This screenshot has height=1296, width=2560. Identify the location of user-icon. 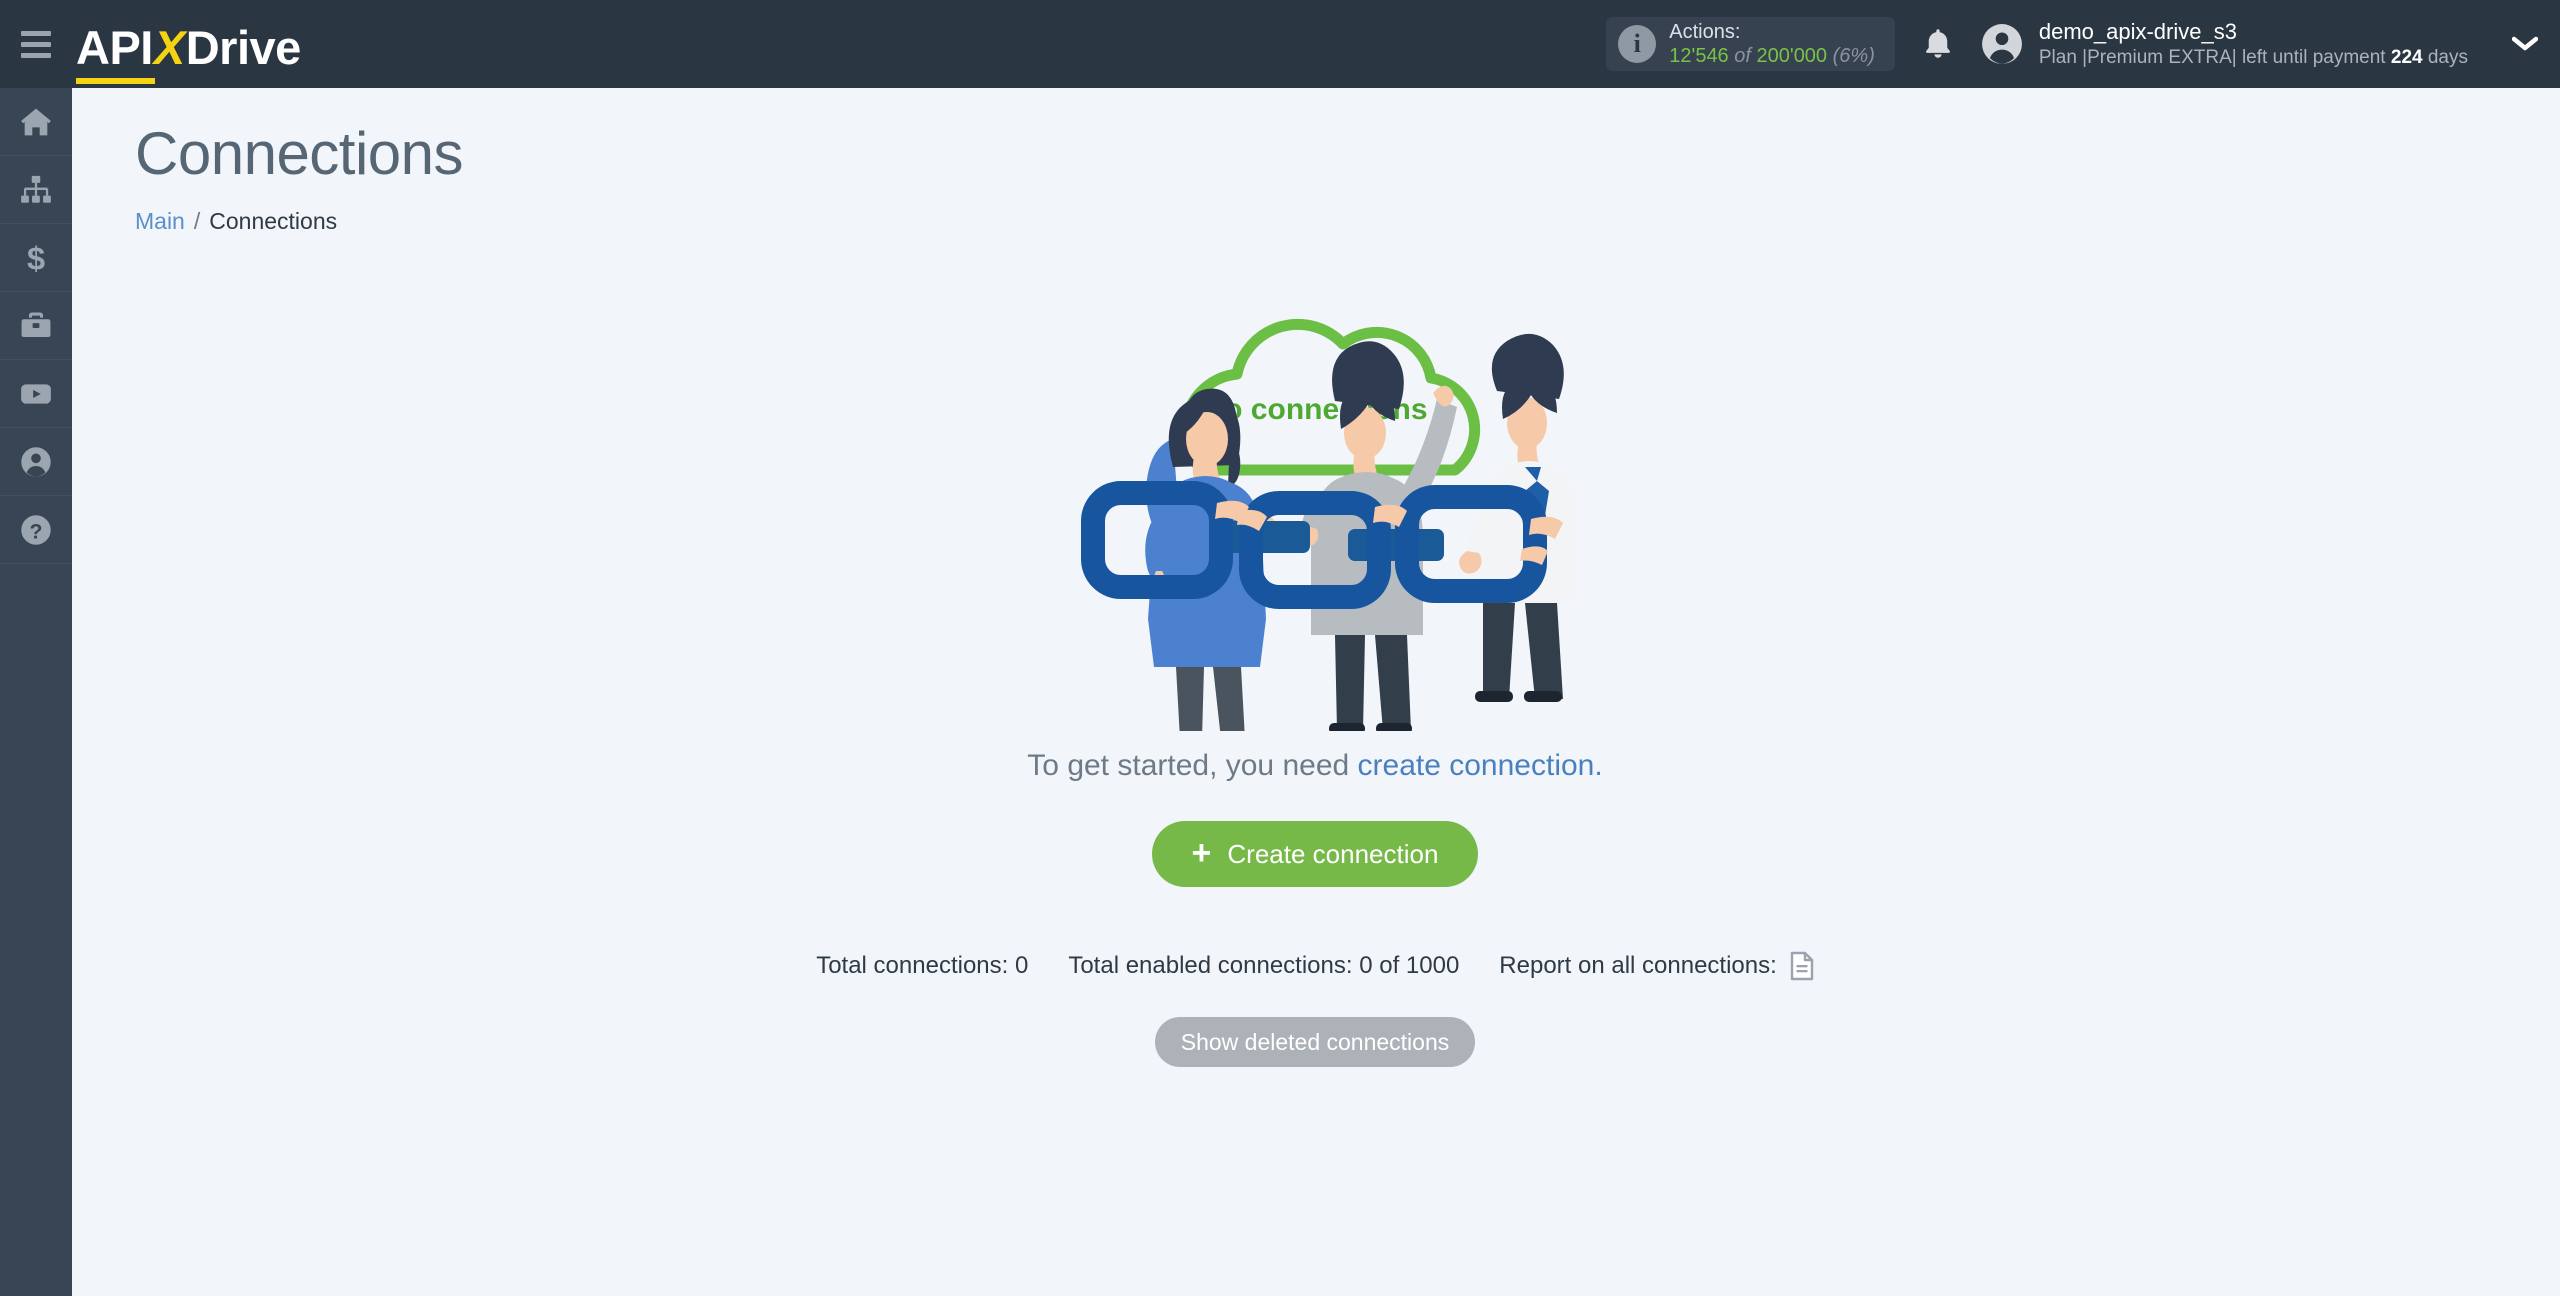
(36, 461).